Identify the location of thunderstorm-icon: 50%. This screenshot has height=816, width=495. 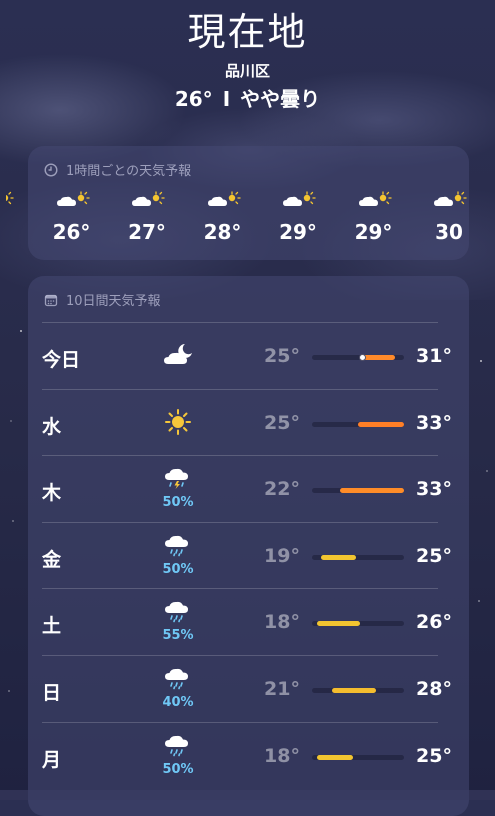
(178, 488).